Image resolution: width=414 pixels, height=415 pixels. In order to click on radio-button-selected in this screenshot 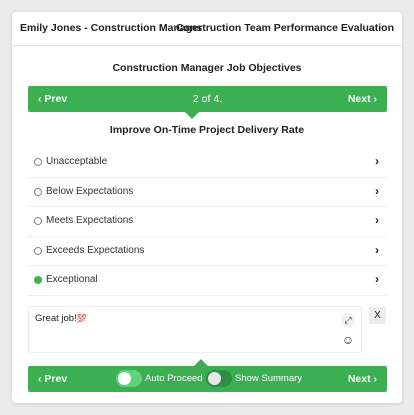, I will do `click(38, 280)`.